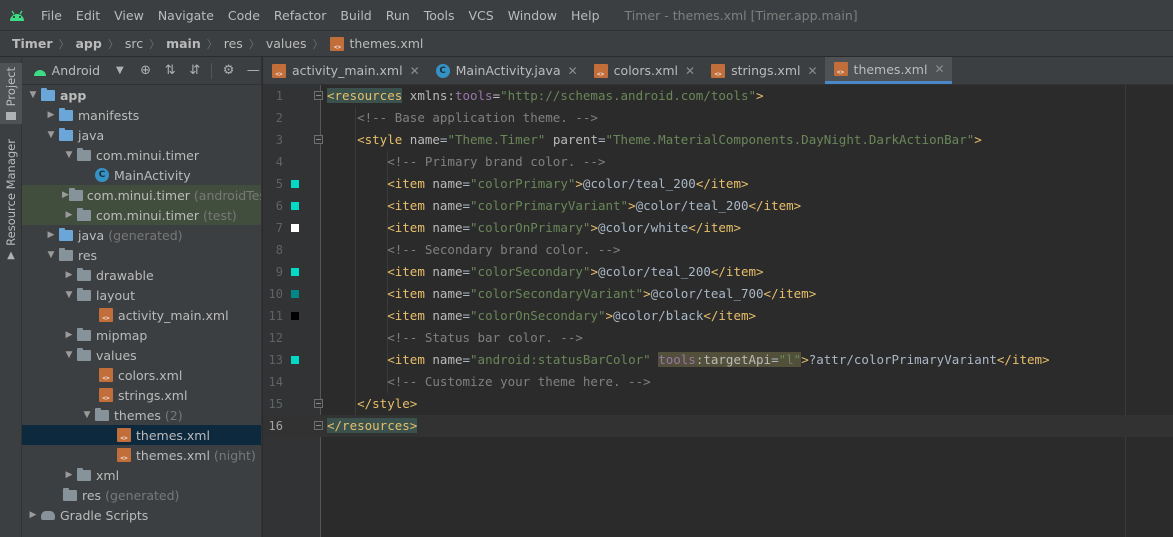 The height and width of the screenshot is (537, 1173). Describe the element at coordinates (141, 295) in the screenshot. I see `tree-item-layout: ▼ layout` at that location.